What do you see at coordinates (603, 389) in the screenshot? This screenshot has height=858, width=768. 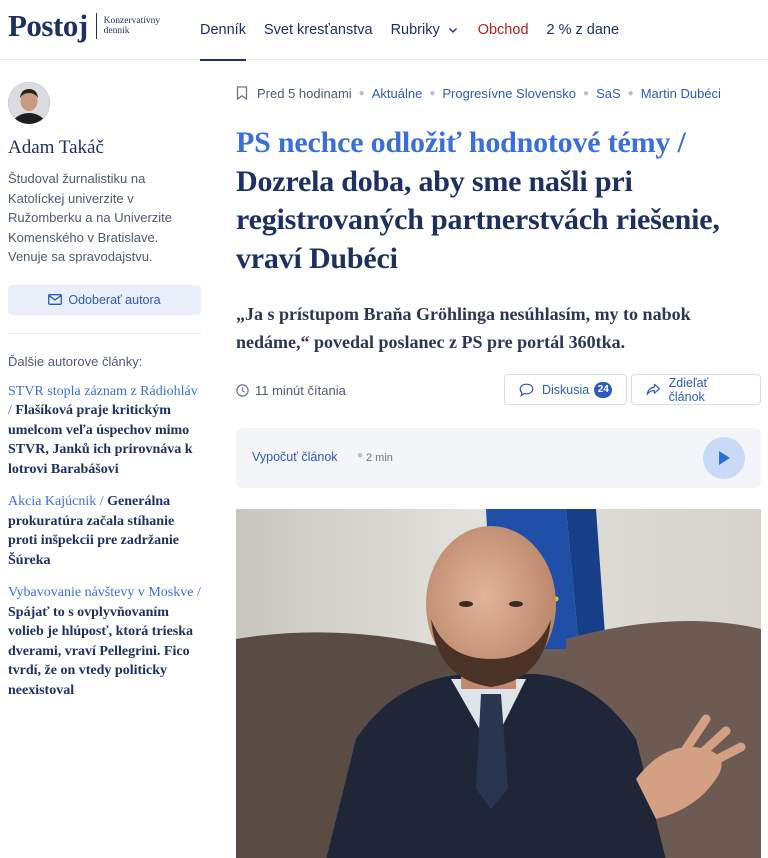 I see `discussion-count-badge: 24` at bounding box center [603, 389].